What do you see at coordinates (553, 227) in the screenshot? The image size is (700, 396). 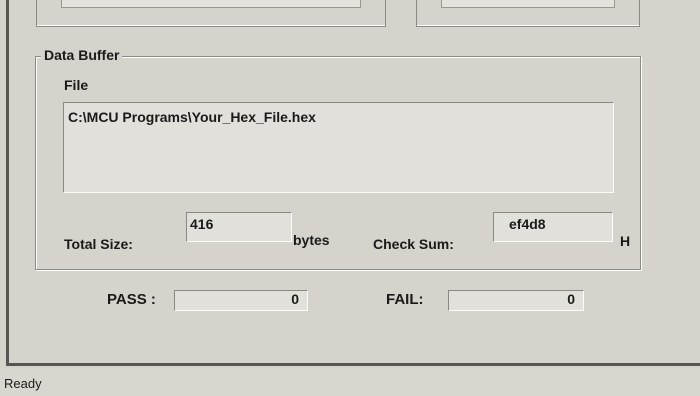 I see `checksum-field: ef4d8` at bounding box center [553, 227].